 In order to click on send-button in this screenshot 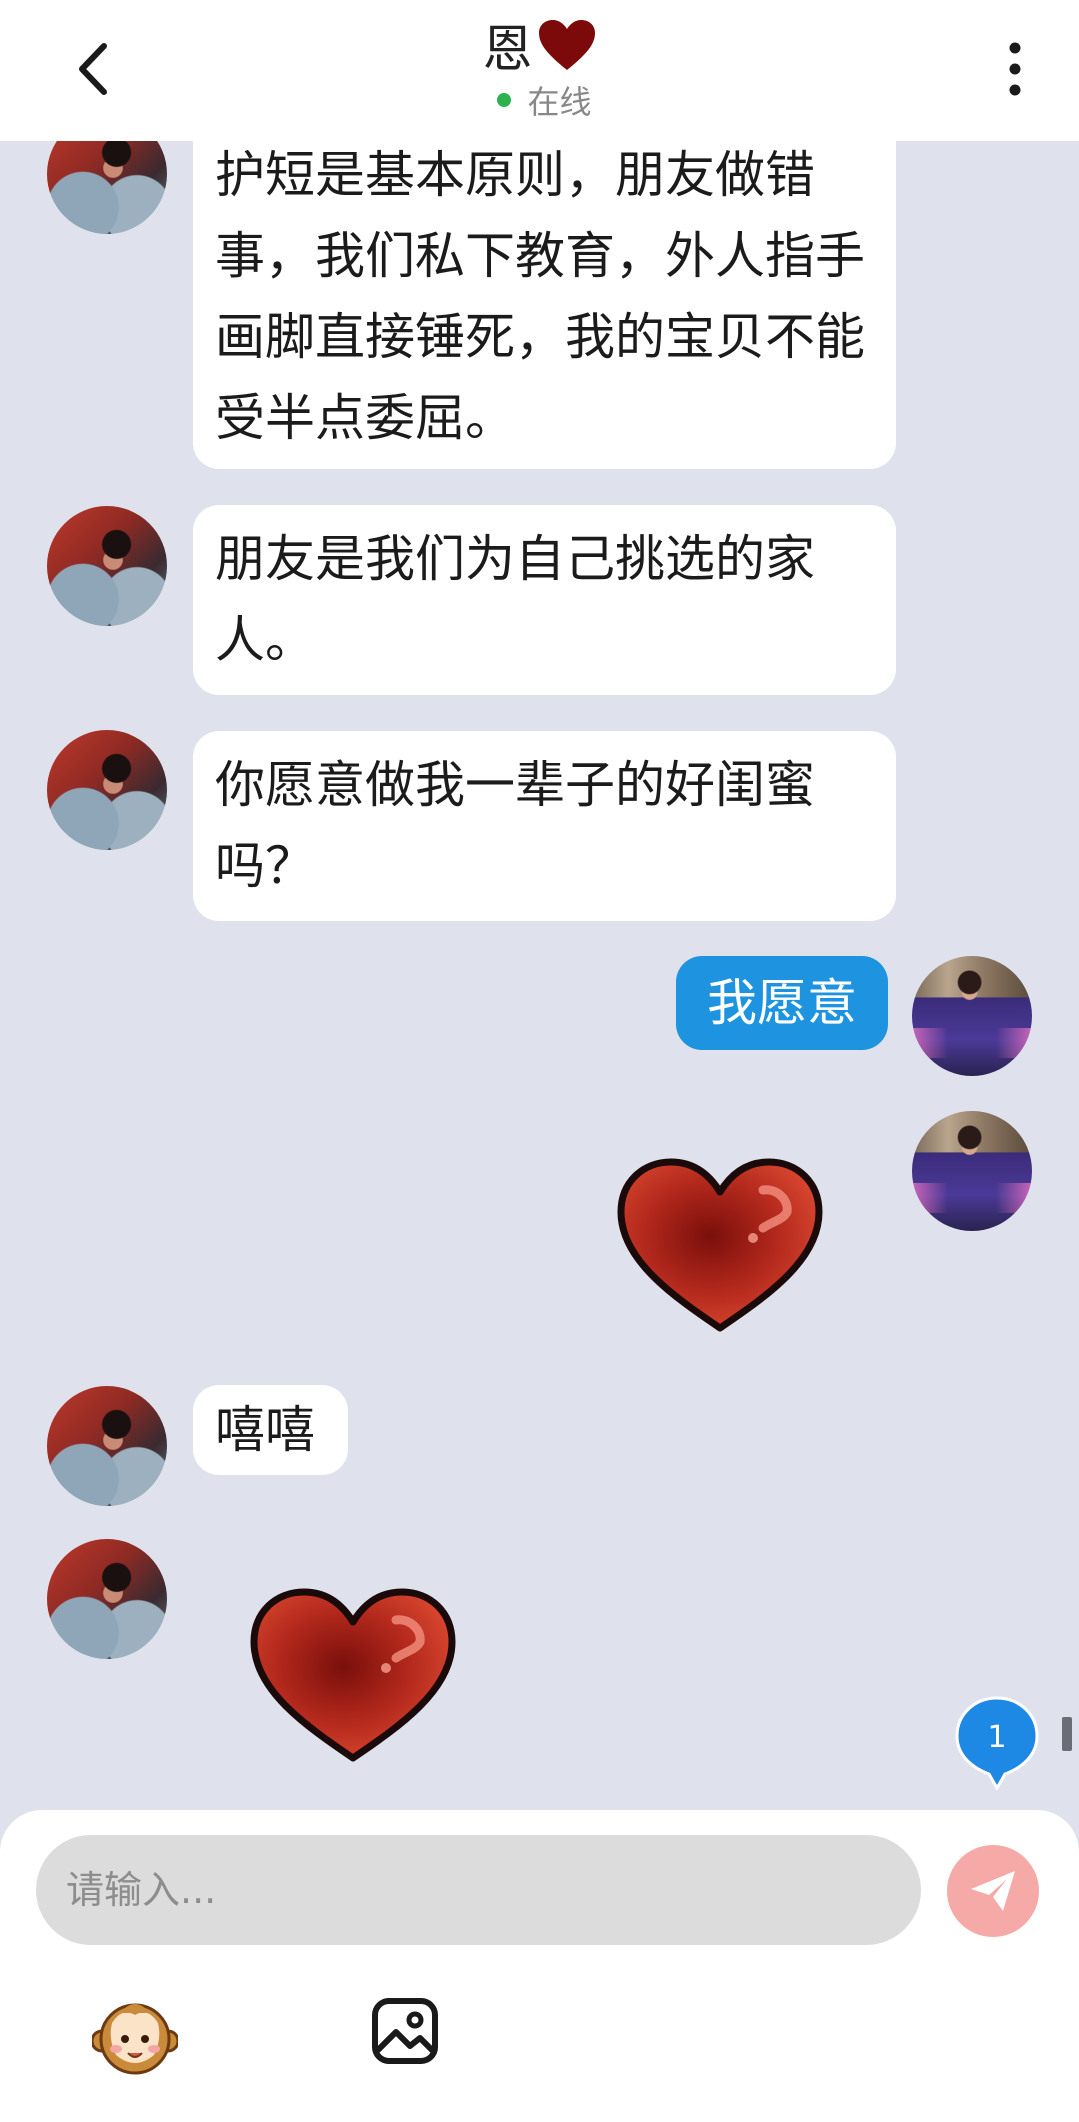, I will do `click(993, 1891)`.